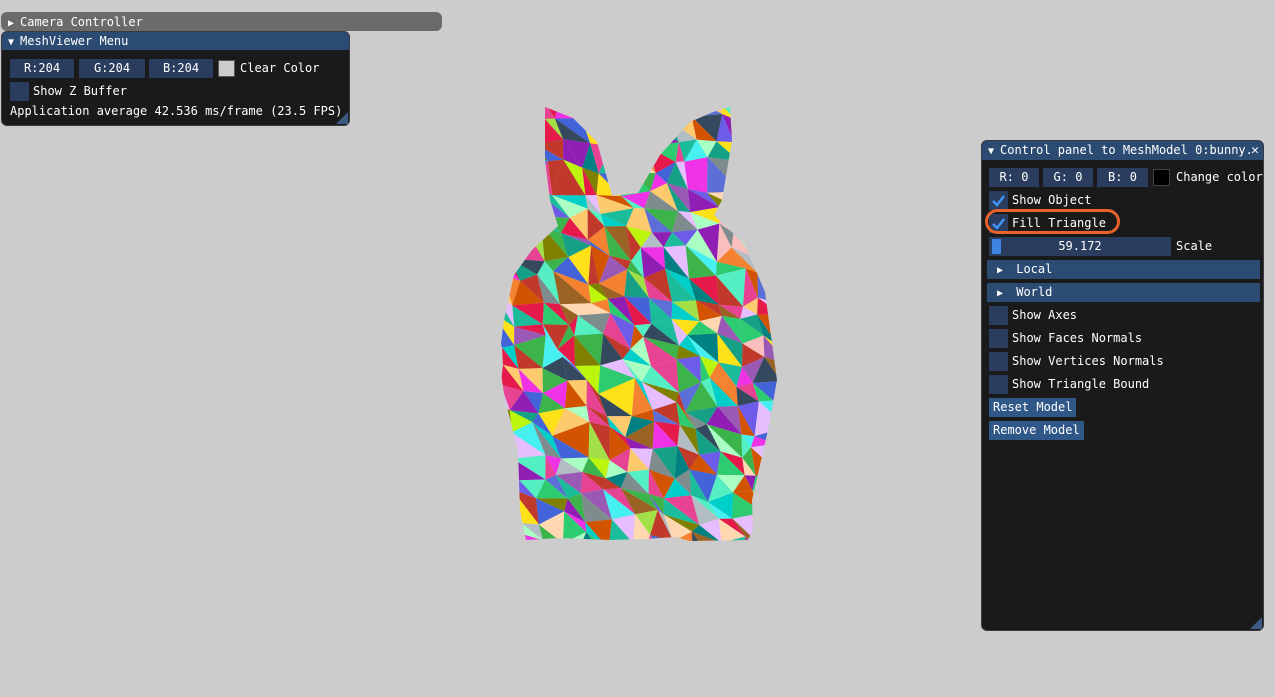  I want to click on scale-value: 59.172, so click(1080, 246).